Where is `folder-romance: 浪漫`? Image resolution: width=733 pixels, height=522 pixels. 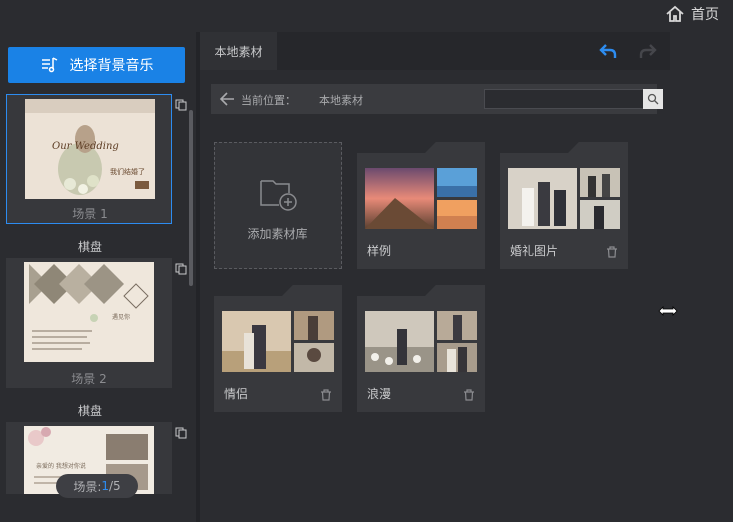
folder-romance: 浪漫 is located at coordinates (421, 348).